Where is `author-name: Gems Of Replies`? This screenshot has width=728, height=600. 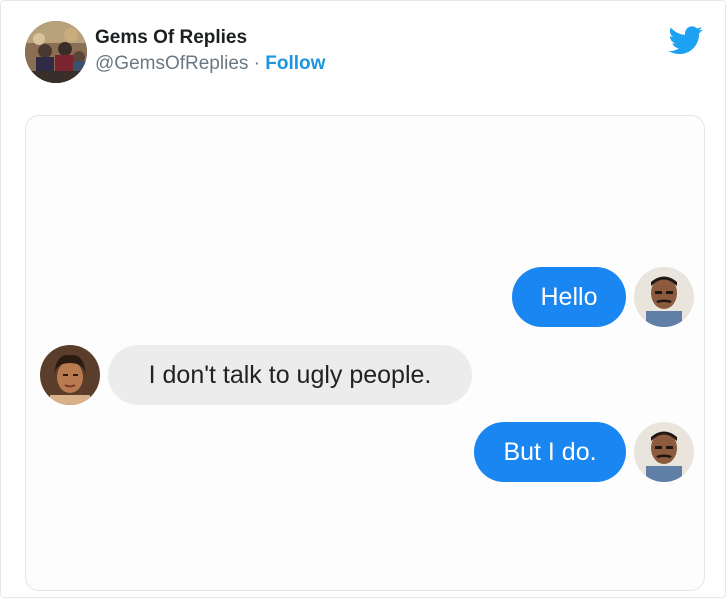 author-name: Gems Of Replies is located at coordinates (171, 38).